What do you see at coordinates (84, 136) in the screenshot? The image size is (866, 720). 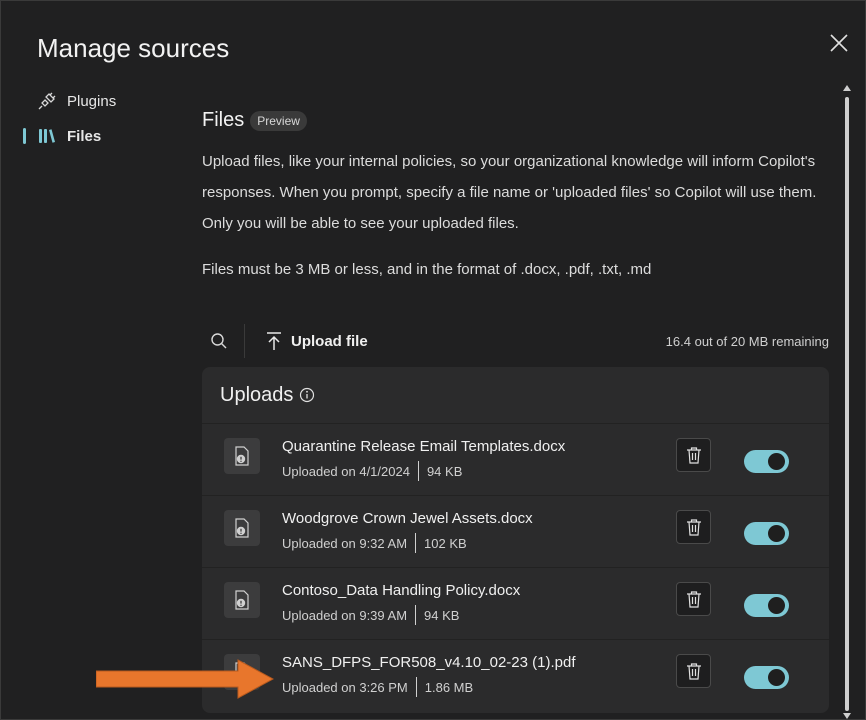 I see `nav-item-label: Files` at bounding box center [84, 136].